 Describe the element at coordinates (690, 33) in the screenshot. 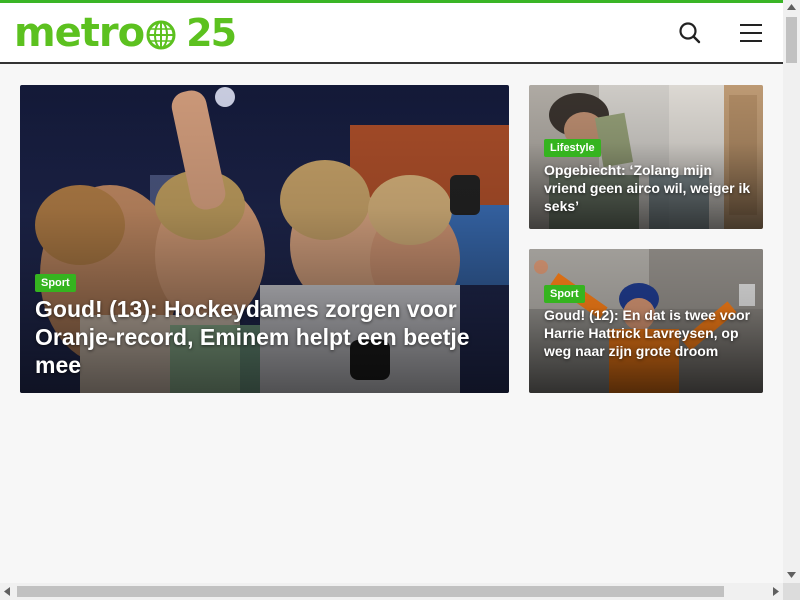

I see `search-icon` at that location.